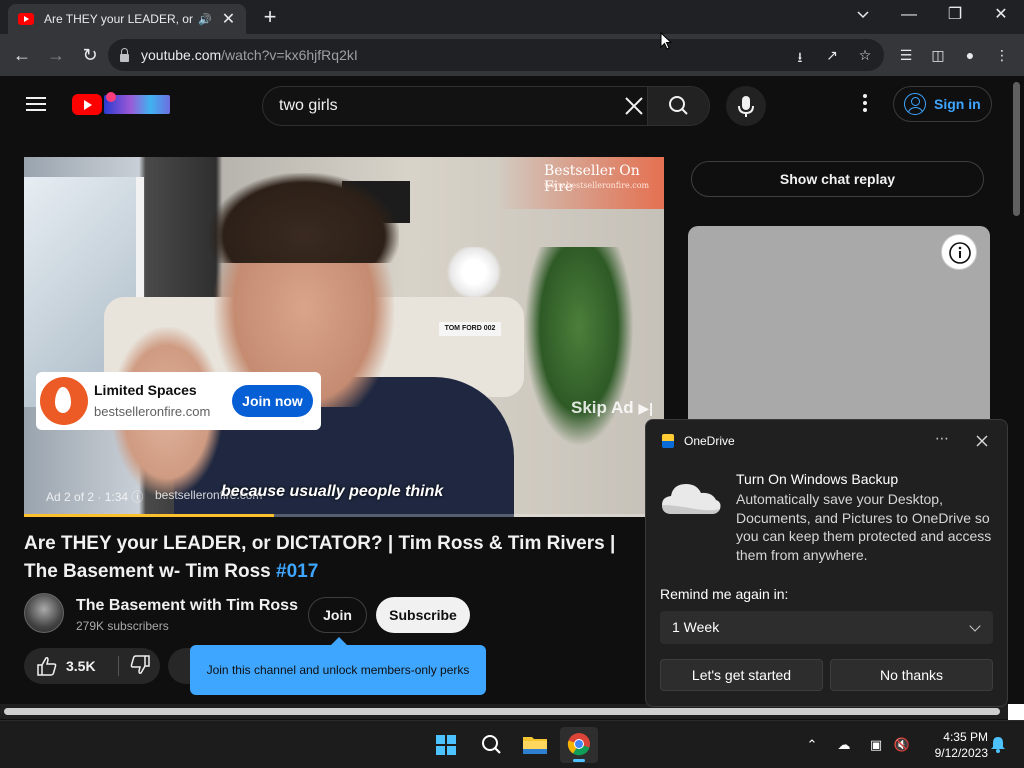  I want to click on profile-icon: ●, so click(970, 55).